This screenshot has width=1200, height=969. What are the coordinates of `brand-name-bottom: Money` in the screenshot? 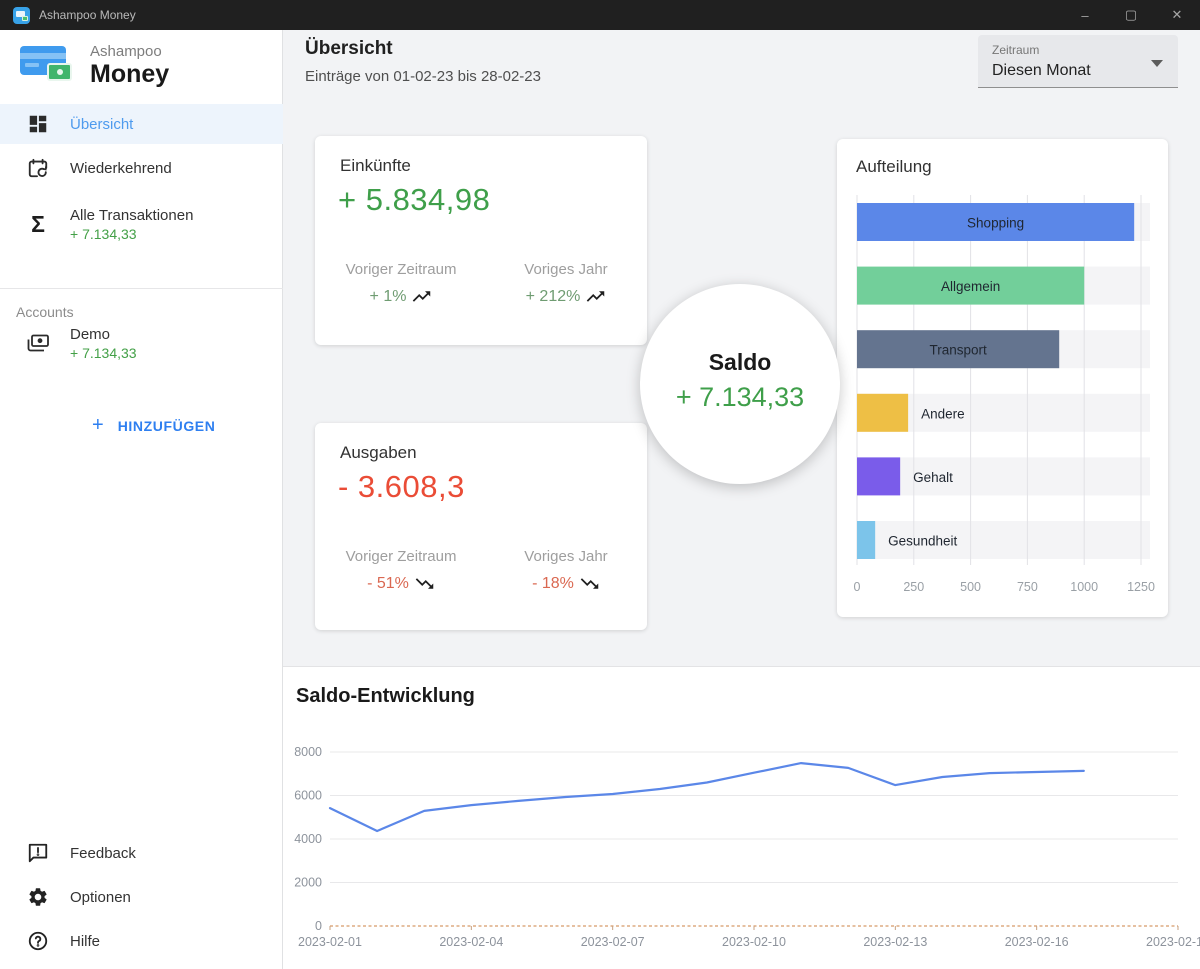 It's located at (130, 73).